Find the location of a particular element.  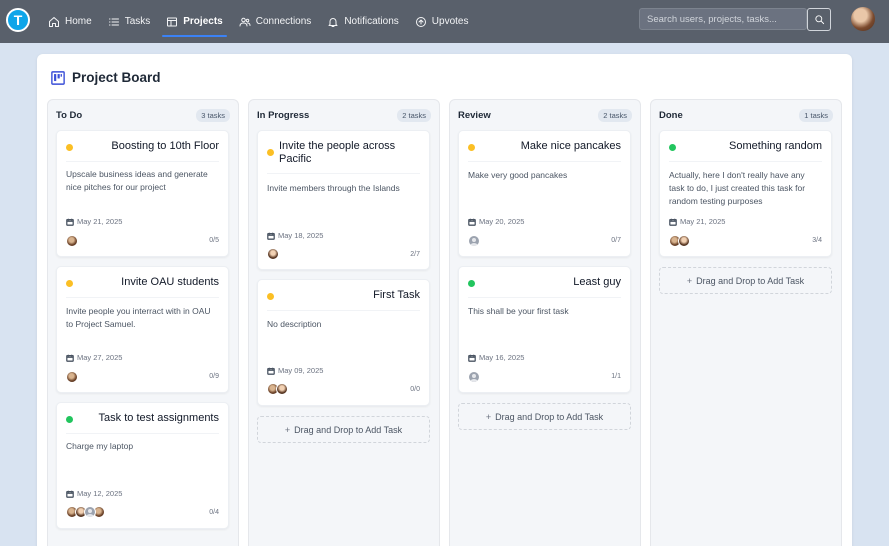

task-description: No description is located at coordinates (294, 324).